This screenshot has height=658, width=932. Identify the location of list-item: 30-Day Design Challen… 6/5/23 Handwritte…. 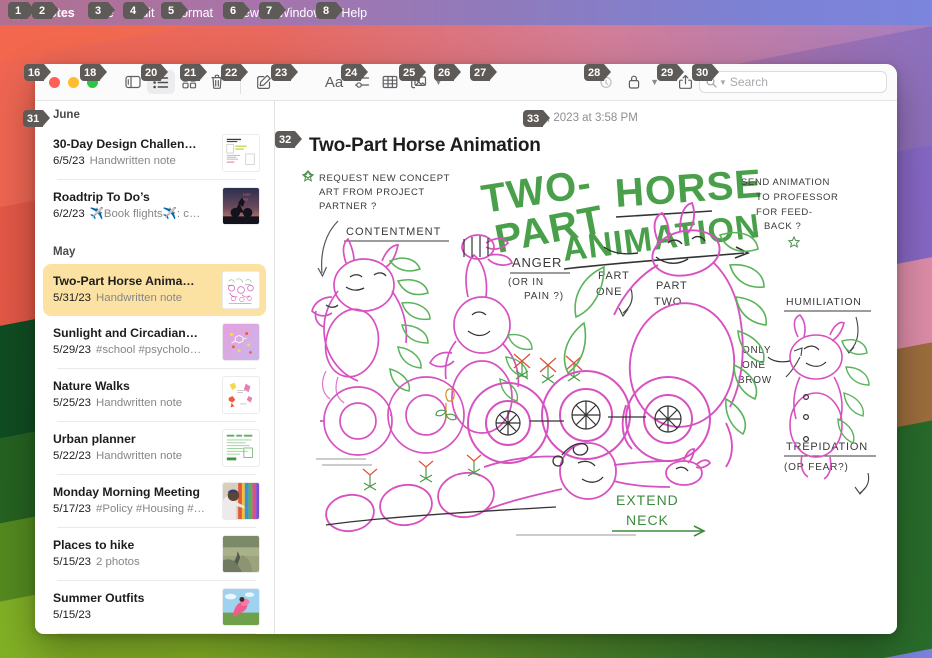
(154, 153).